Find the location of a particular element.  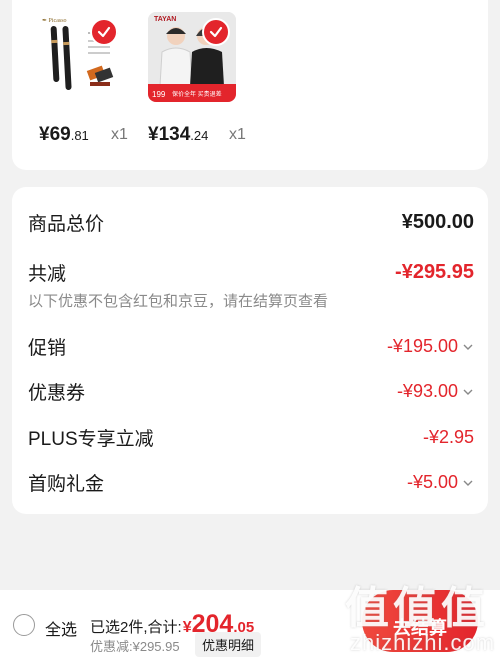

total-currency: ¥ is located at coordinates (187, 627).